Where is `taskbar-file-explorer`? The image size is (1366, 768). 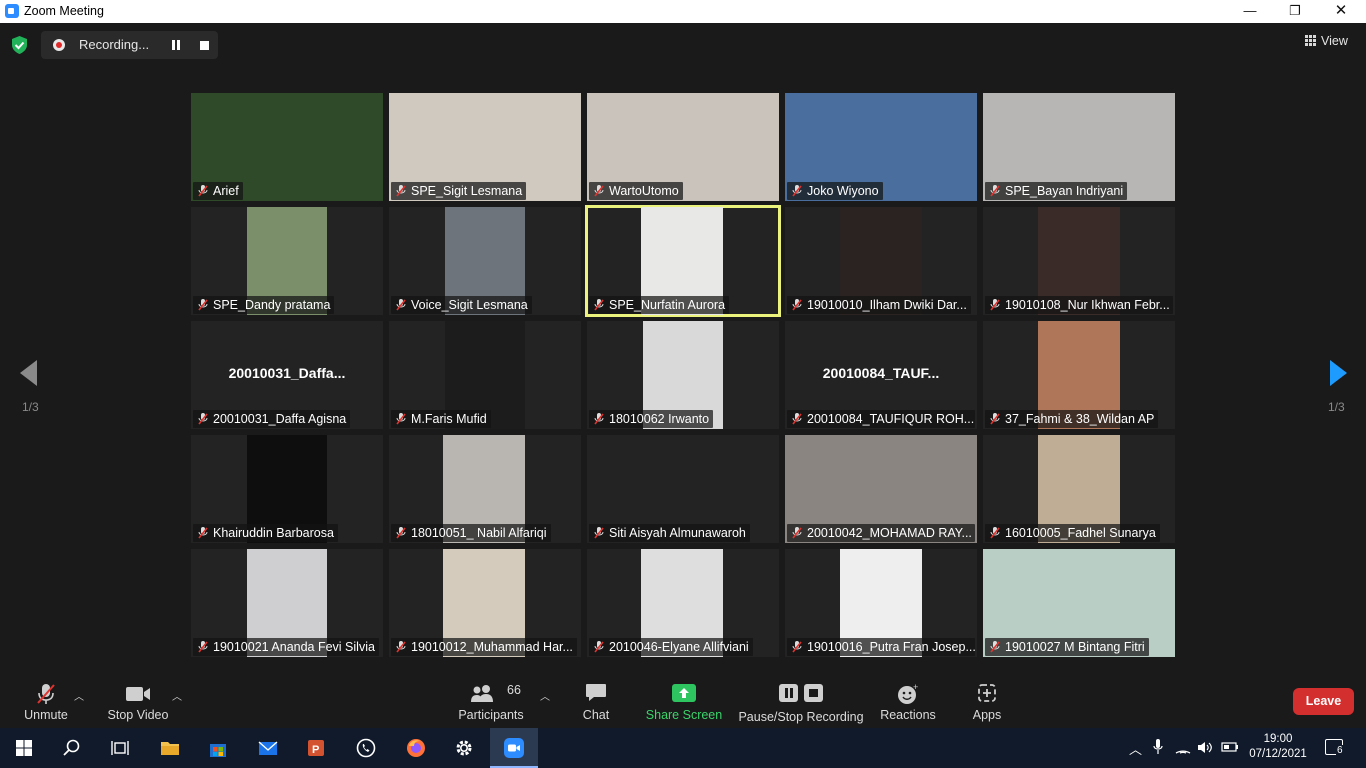
taskbar-file-explorer is located at coordinates (170, 748).